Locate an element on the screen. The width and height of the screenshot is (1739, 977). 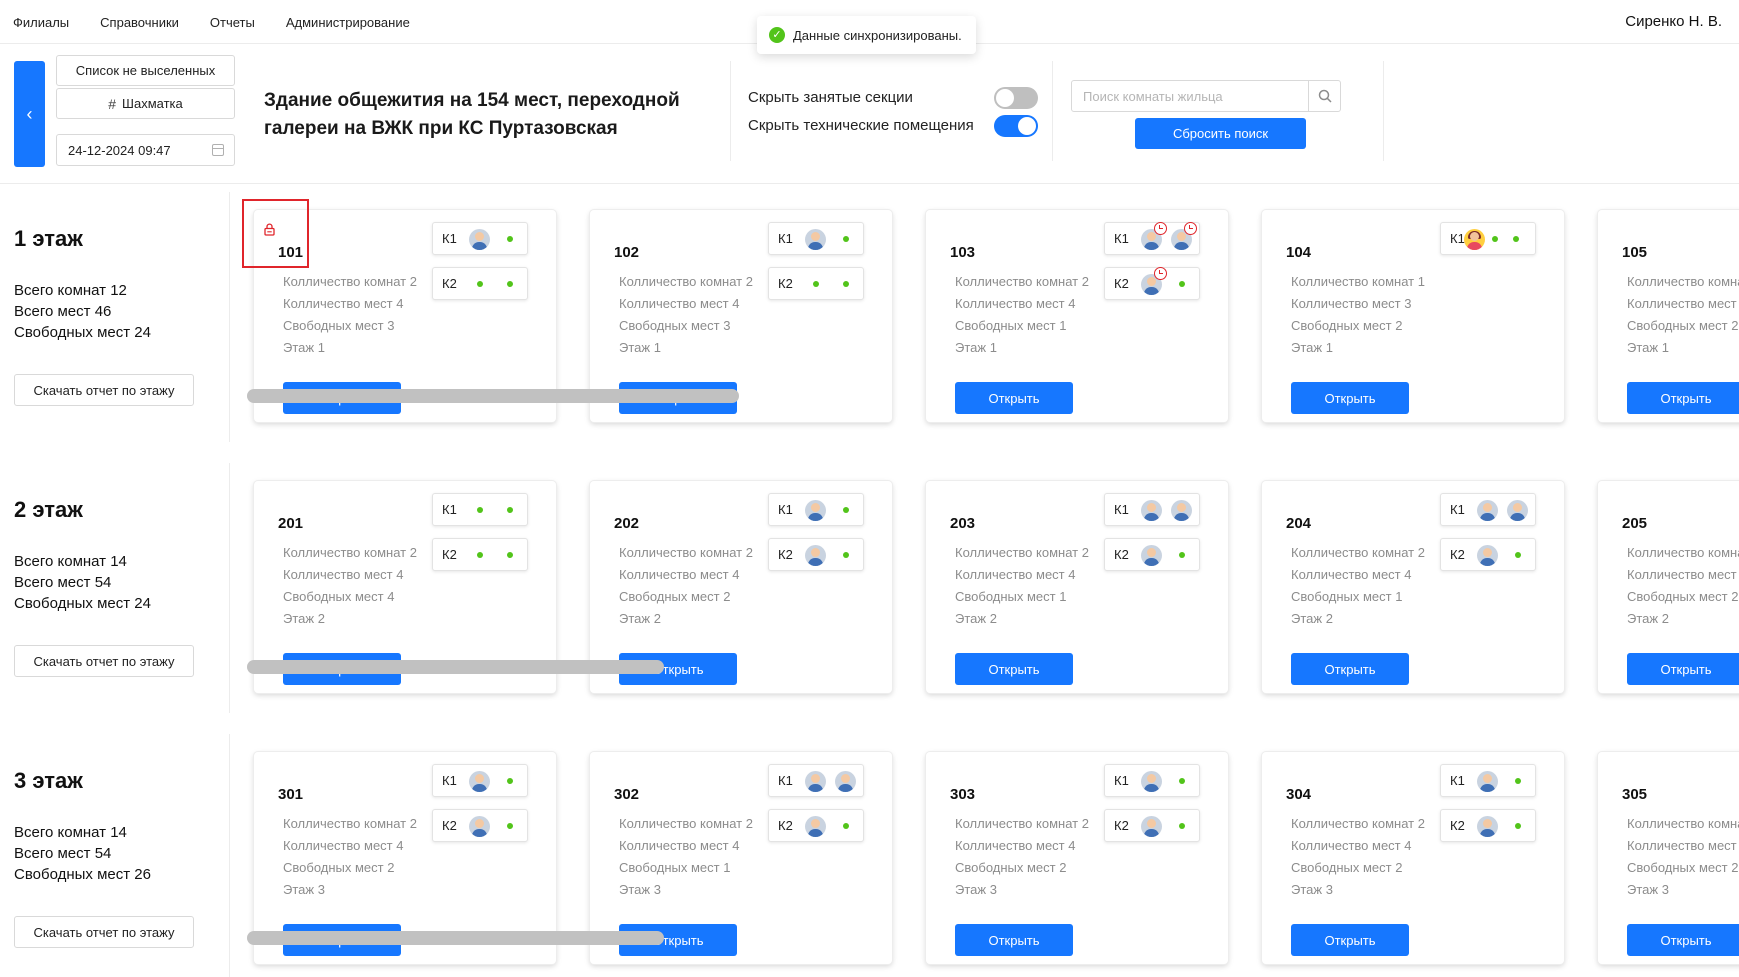
hide-technical-toggle is located at coordinates (1016, 126).